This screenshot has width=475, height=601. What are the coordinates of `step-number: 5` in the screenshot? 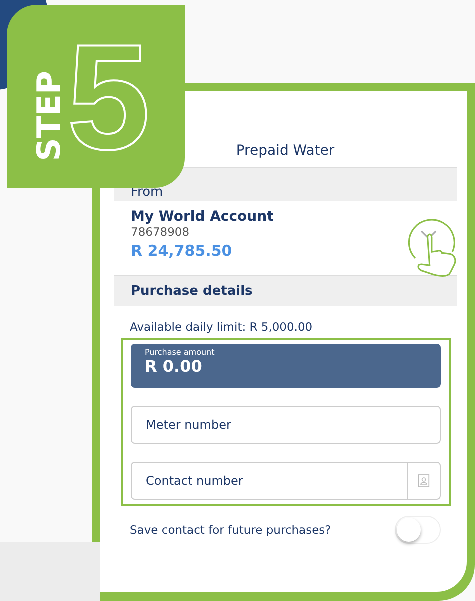 It's located at (108, 97).